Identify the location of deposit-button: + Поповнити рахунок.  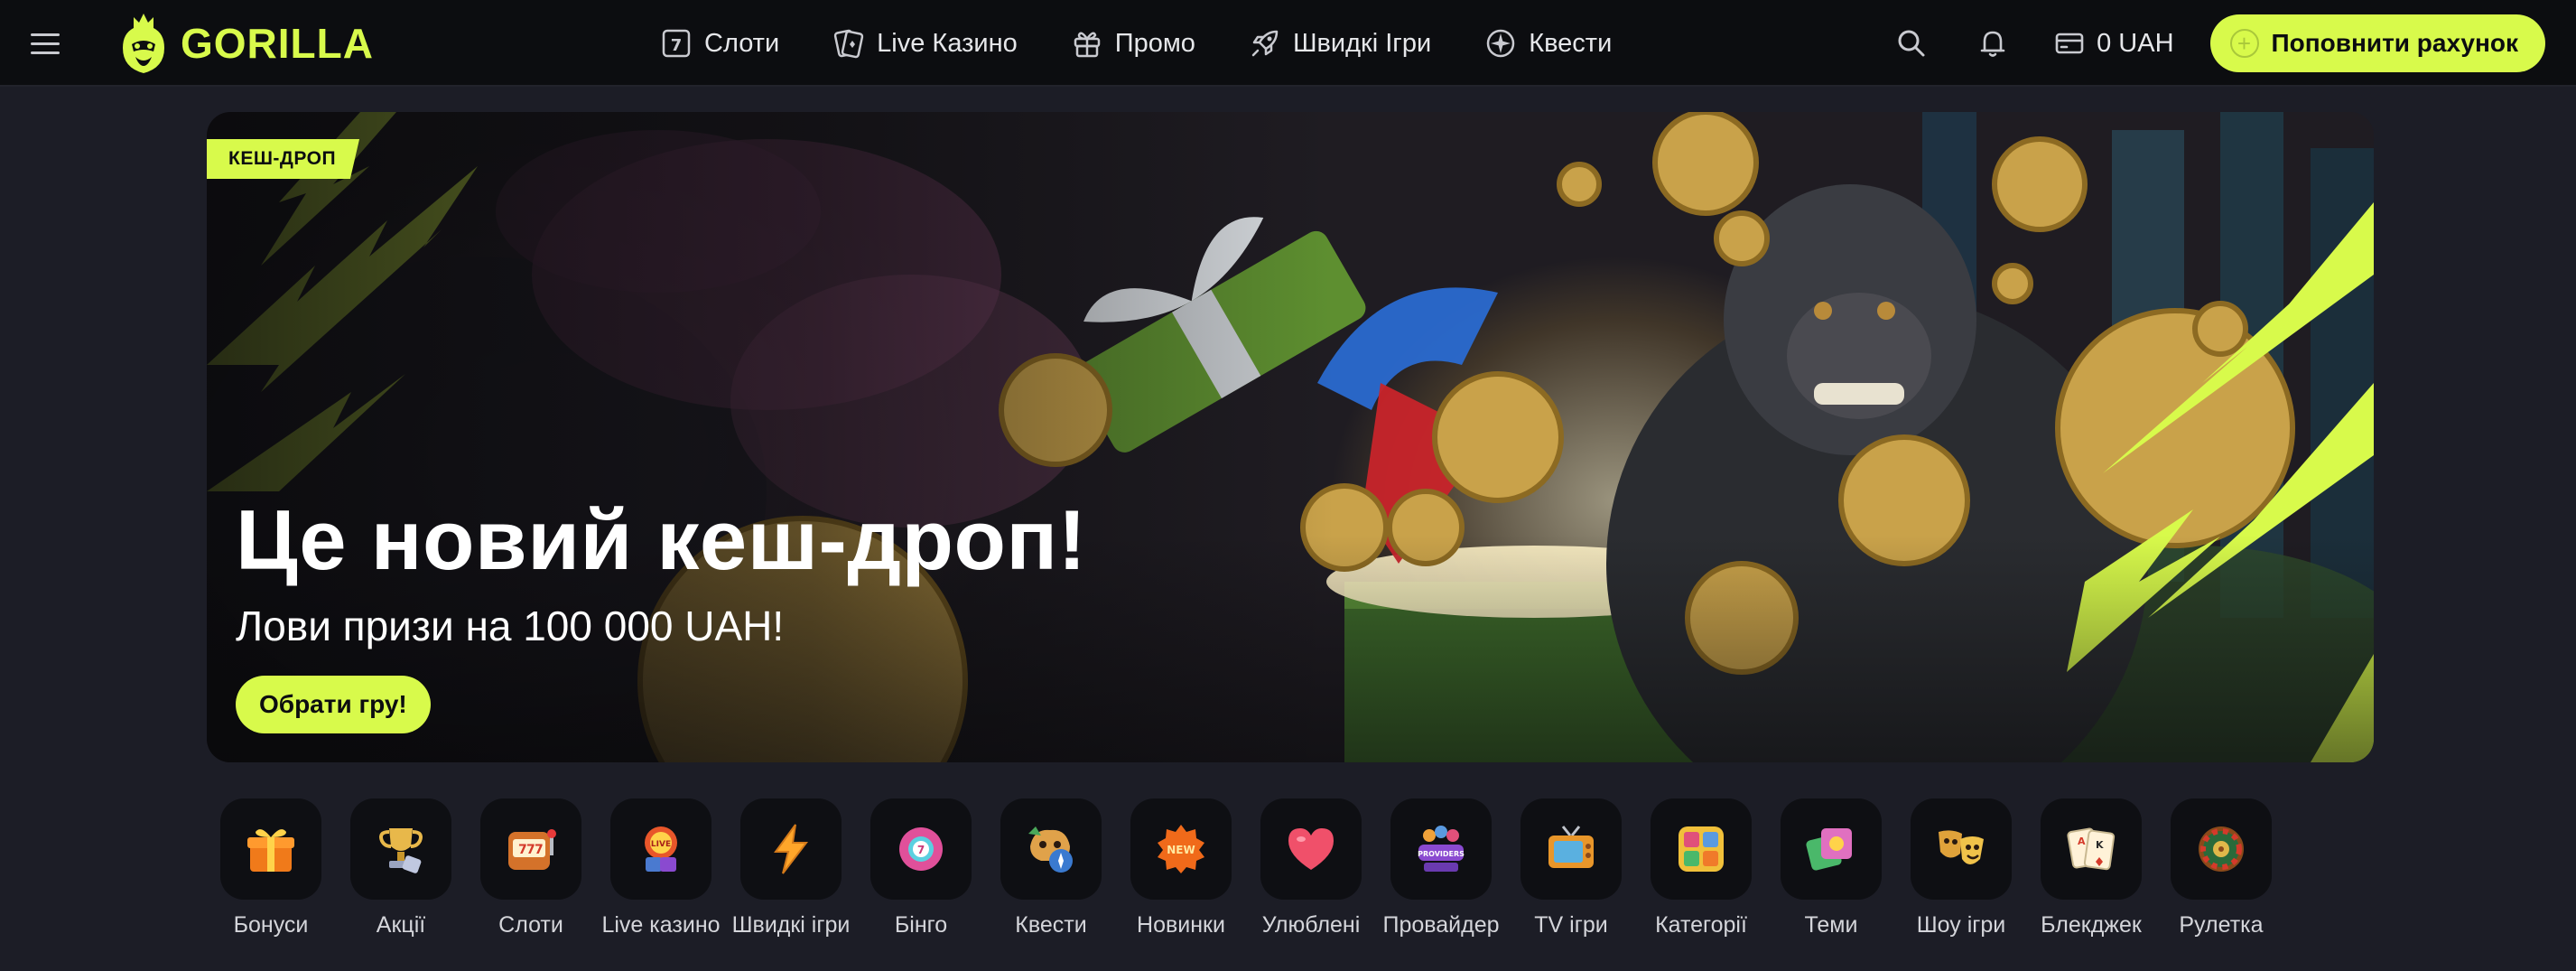
(2377, 43).